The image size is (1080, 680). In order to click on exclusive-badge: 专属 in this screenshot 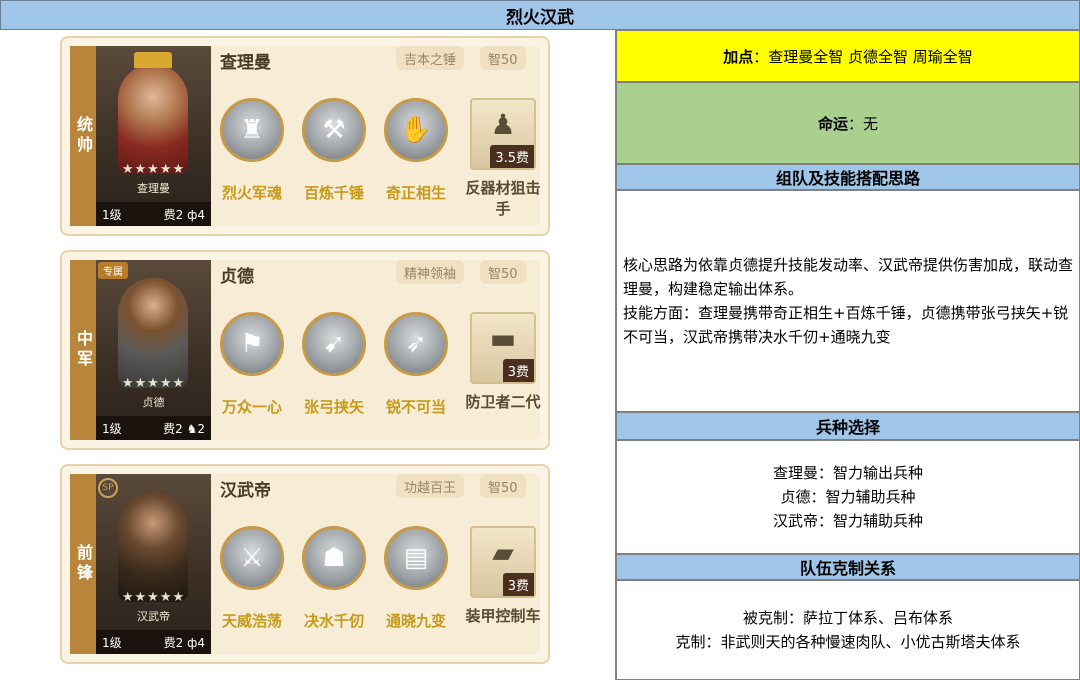, I will do `click(113, 270)`.